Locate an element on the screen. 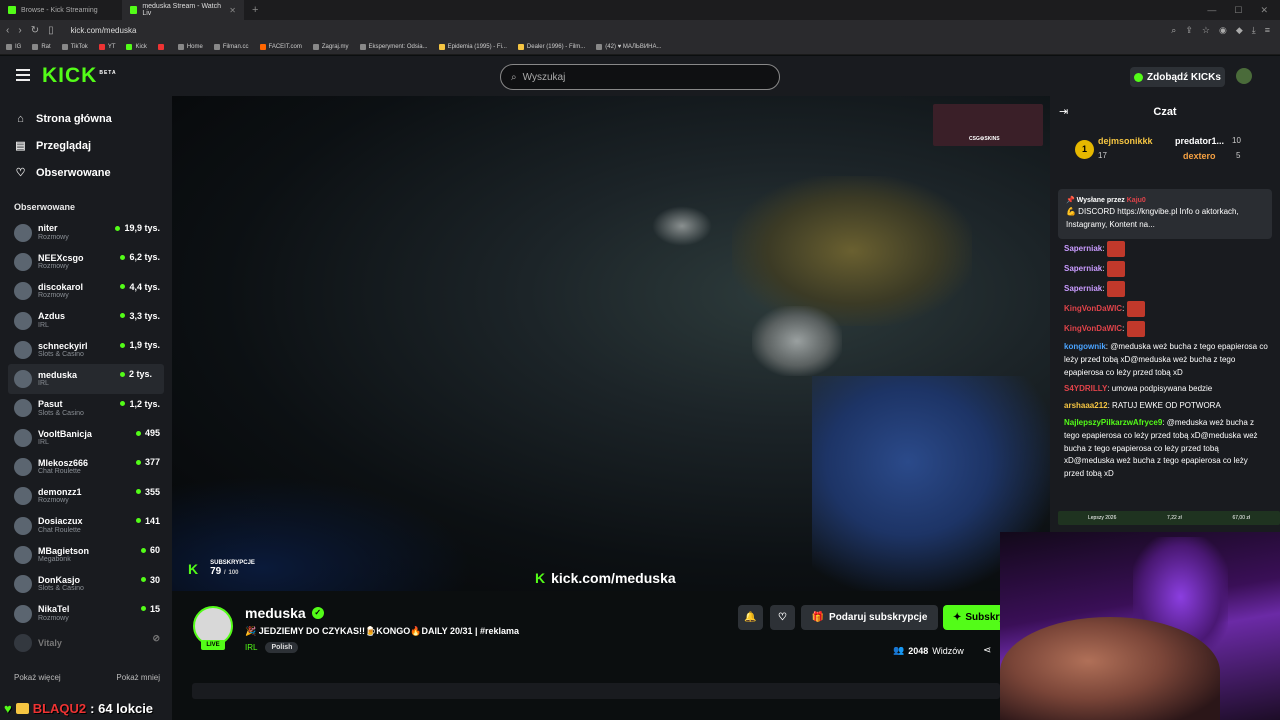 The height and width of the screenshot is (720, 1280). sidebar-channel-item: NEEXcsgo Rozmowy 6,2 tys. is located at coordinates (86, 261).